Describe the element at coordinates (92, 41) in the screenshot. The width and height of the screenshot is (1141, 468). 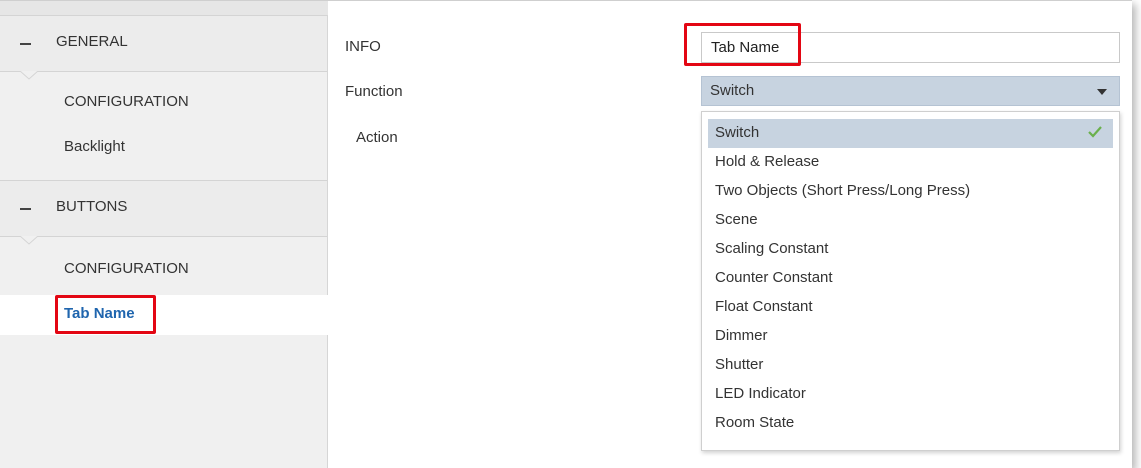
I see `group-label-general: GENERAL` at that location.